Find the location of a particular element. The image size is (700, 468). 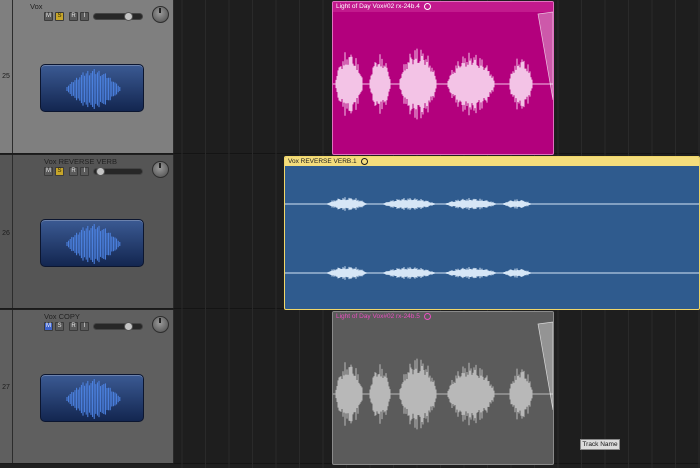

track-header-vox-reverse-verb: 26 Vox REVERSE VERB M S R I is located at coordinates (87, 232).